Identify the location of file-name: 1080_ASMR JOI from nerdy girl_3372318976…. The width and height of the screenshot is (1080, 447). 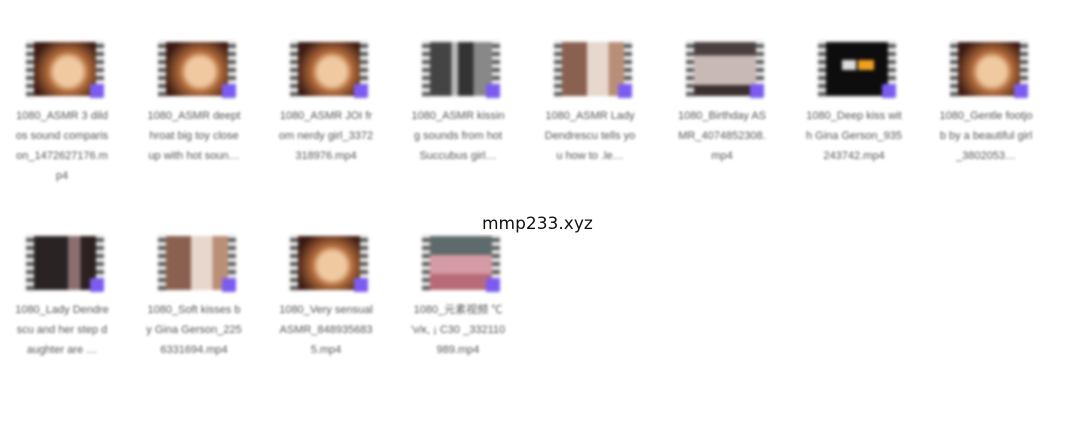
(326, 136).